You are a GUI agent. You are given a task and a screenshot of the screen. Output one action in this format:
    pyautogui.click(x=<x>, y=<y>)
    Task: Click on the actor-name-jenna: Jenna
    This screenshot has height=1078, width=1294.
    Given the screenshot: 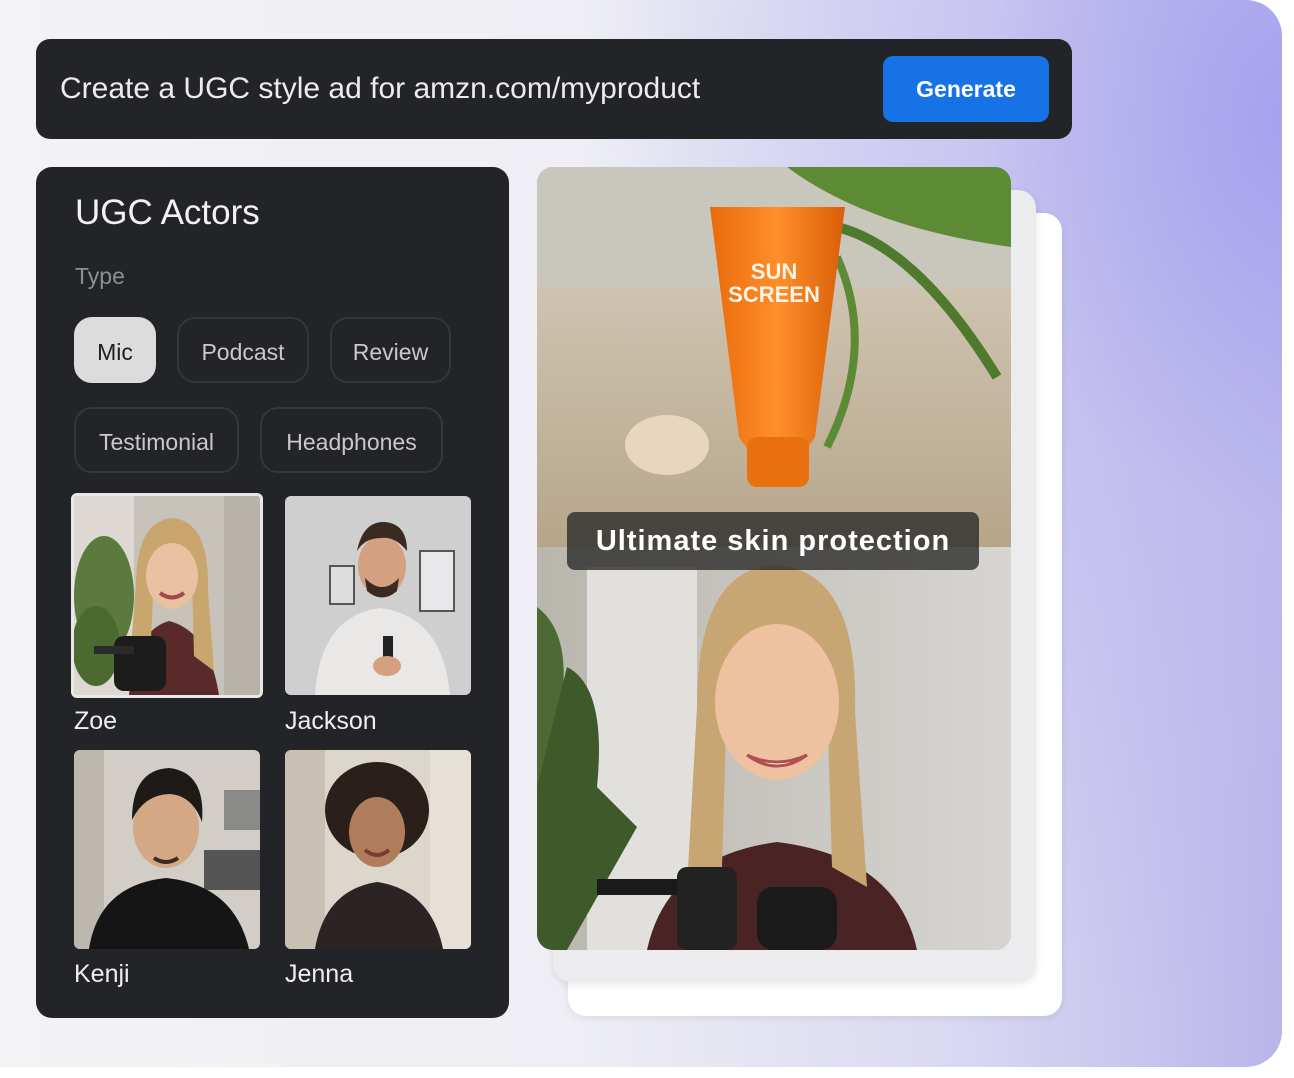 What is the action you would take?
    pyautogui.click(x=319, y=974)
    